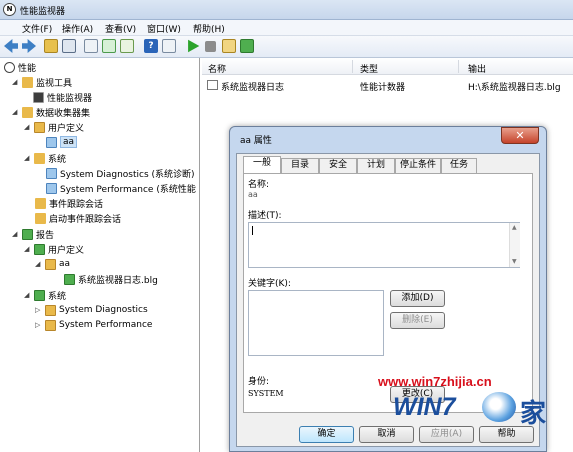 This screenshot has width=573, height=452. What do you see at coordinates (259, 382) in the screenshot?
I see `identity-label: 身份:` at bounding box center [259, 382].